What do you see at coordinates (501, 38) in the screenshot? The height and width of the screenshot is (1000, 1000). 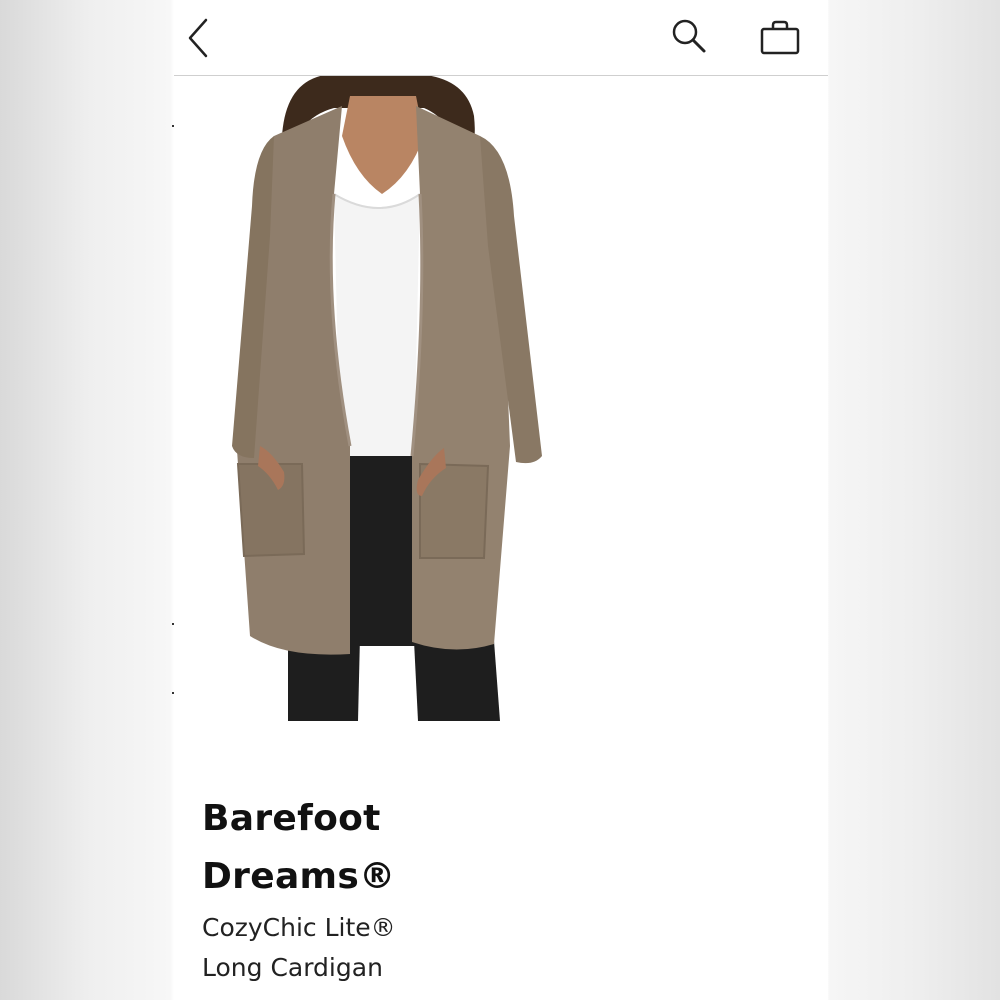 I see `top-nav-bar` at bounding box center [501, 38].